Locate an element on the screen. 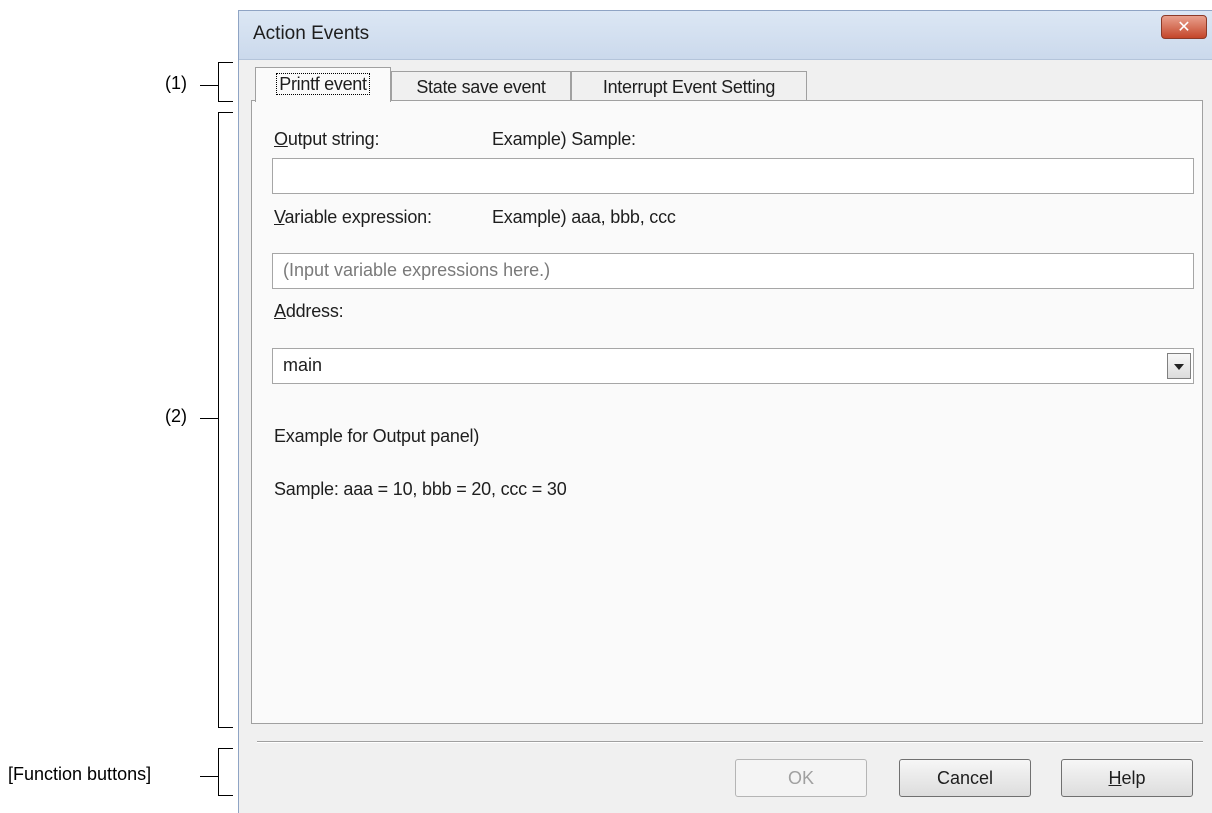 This screenshot has height=813, width=1212. callout-2-tick is located at coordinates (209, 418).